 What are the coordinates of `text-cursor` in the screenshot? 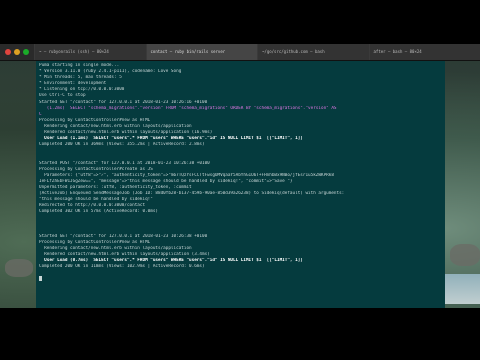 It's located at (40, 279).